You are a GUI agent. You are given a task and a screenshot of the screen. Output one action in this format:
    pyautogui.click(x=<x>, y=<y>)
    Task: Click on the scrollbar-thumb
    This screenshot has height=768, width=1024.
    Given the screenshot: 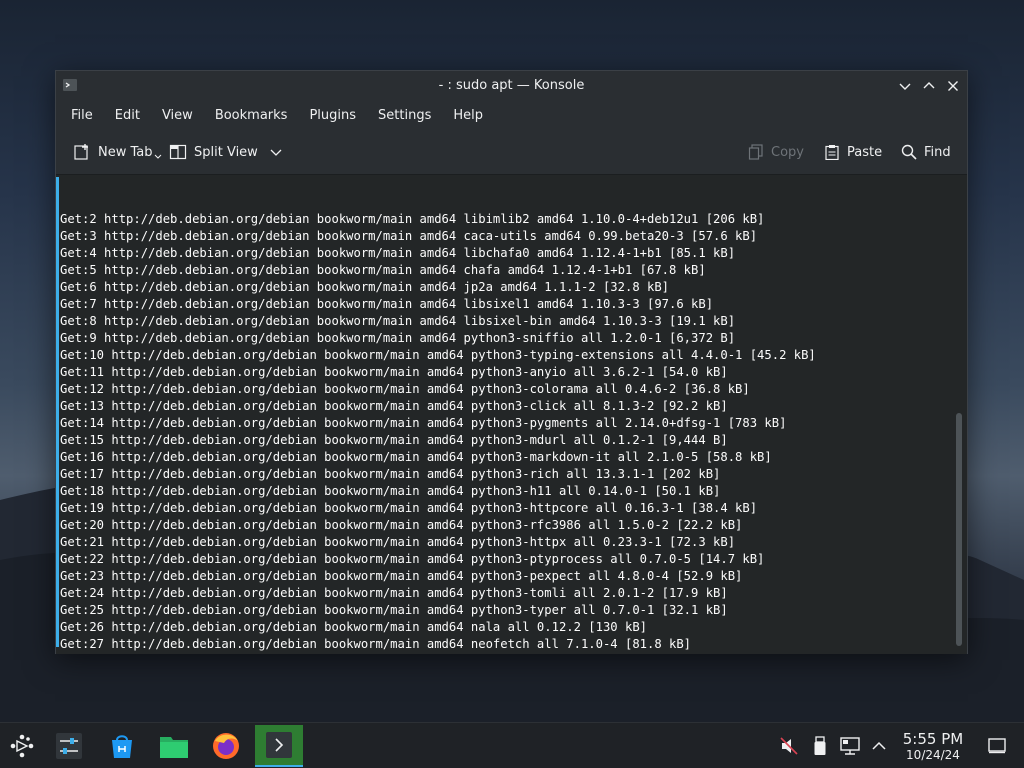 What is the action you would take?
    pyautogui.click(x=959, y=529)
    